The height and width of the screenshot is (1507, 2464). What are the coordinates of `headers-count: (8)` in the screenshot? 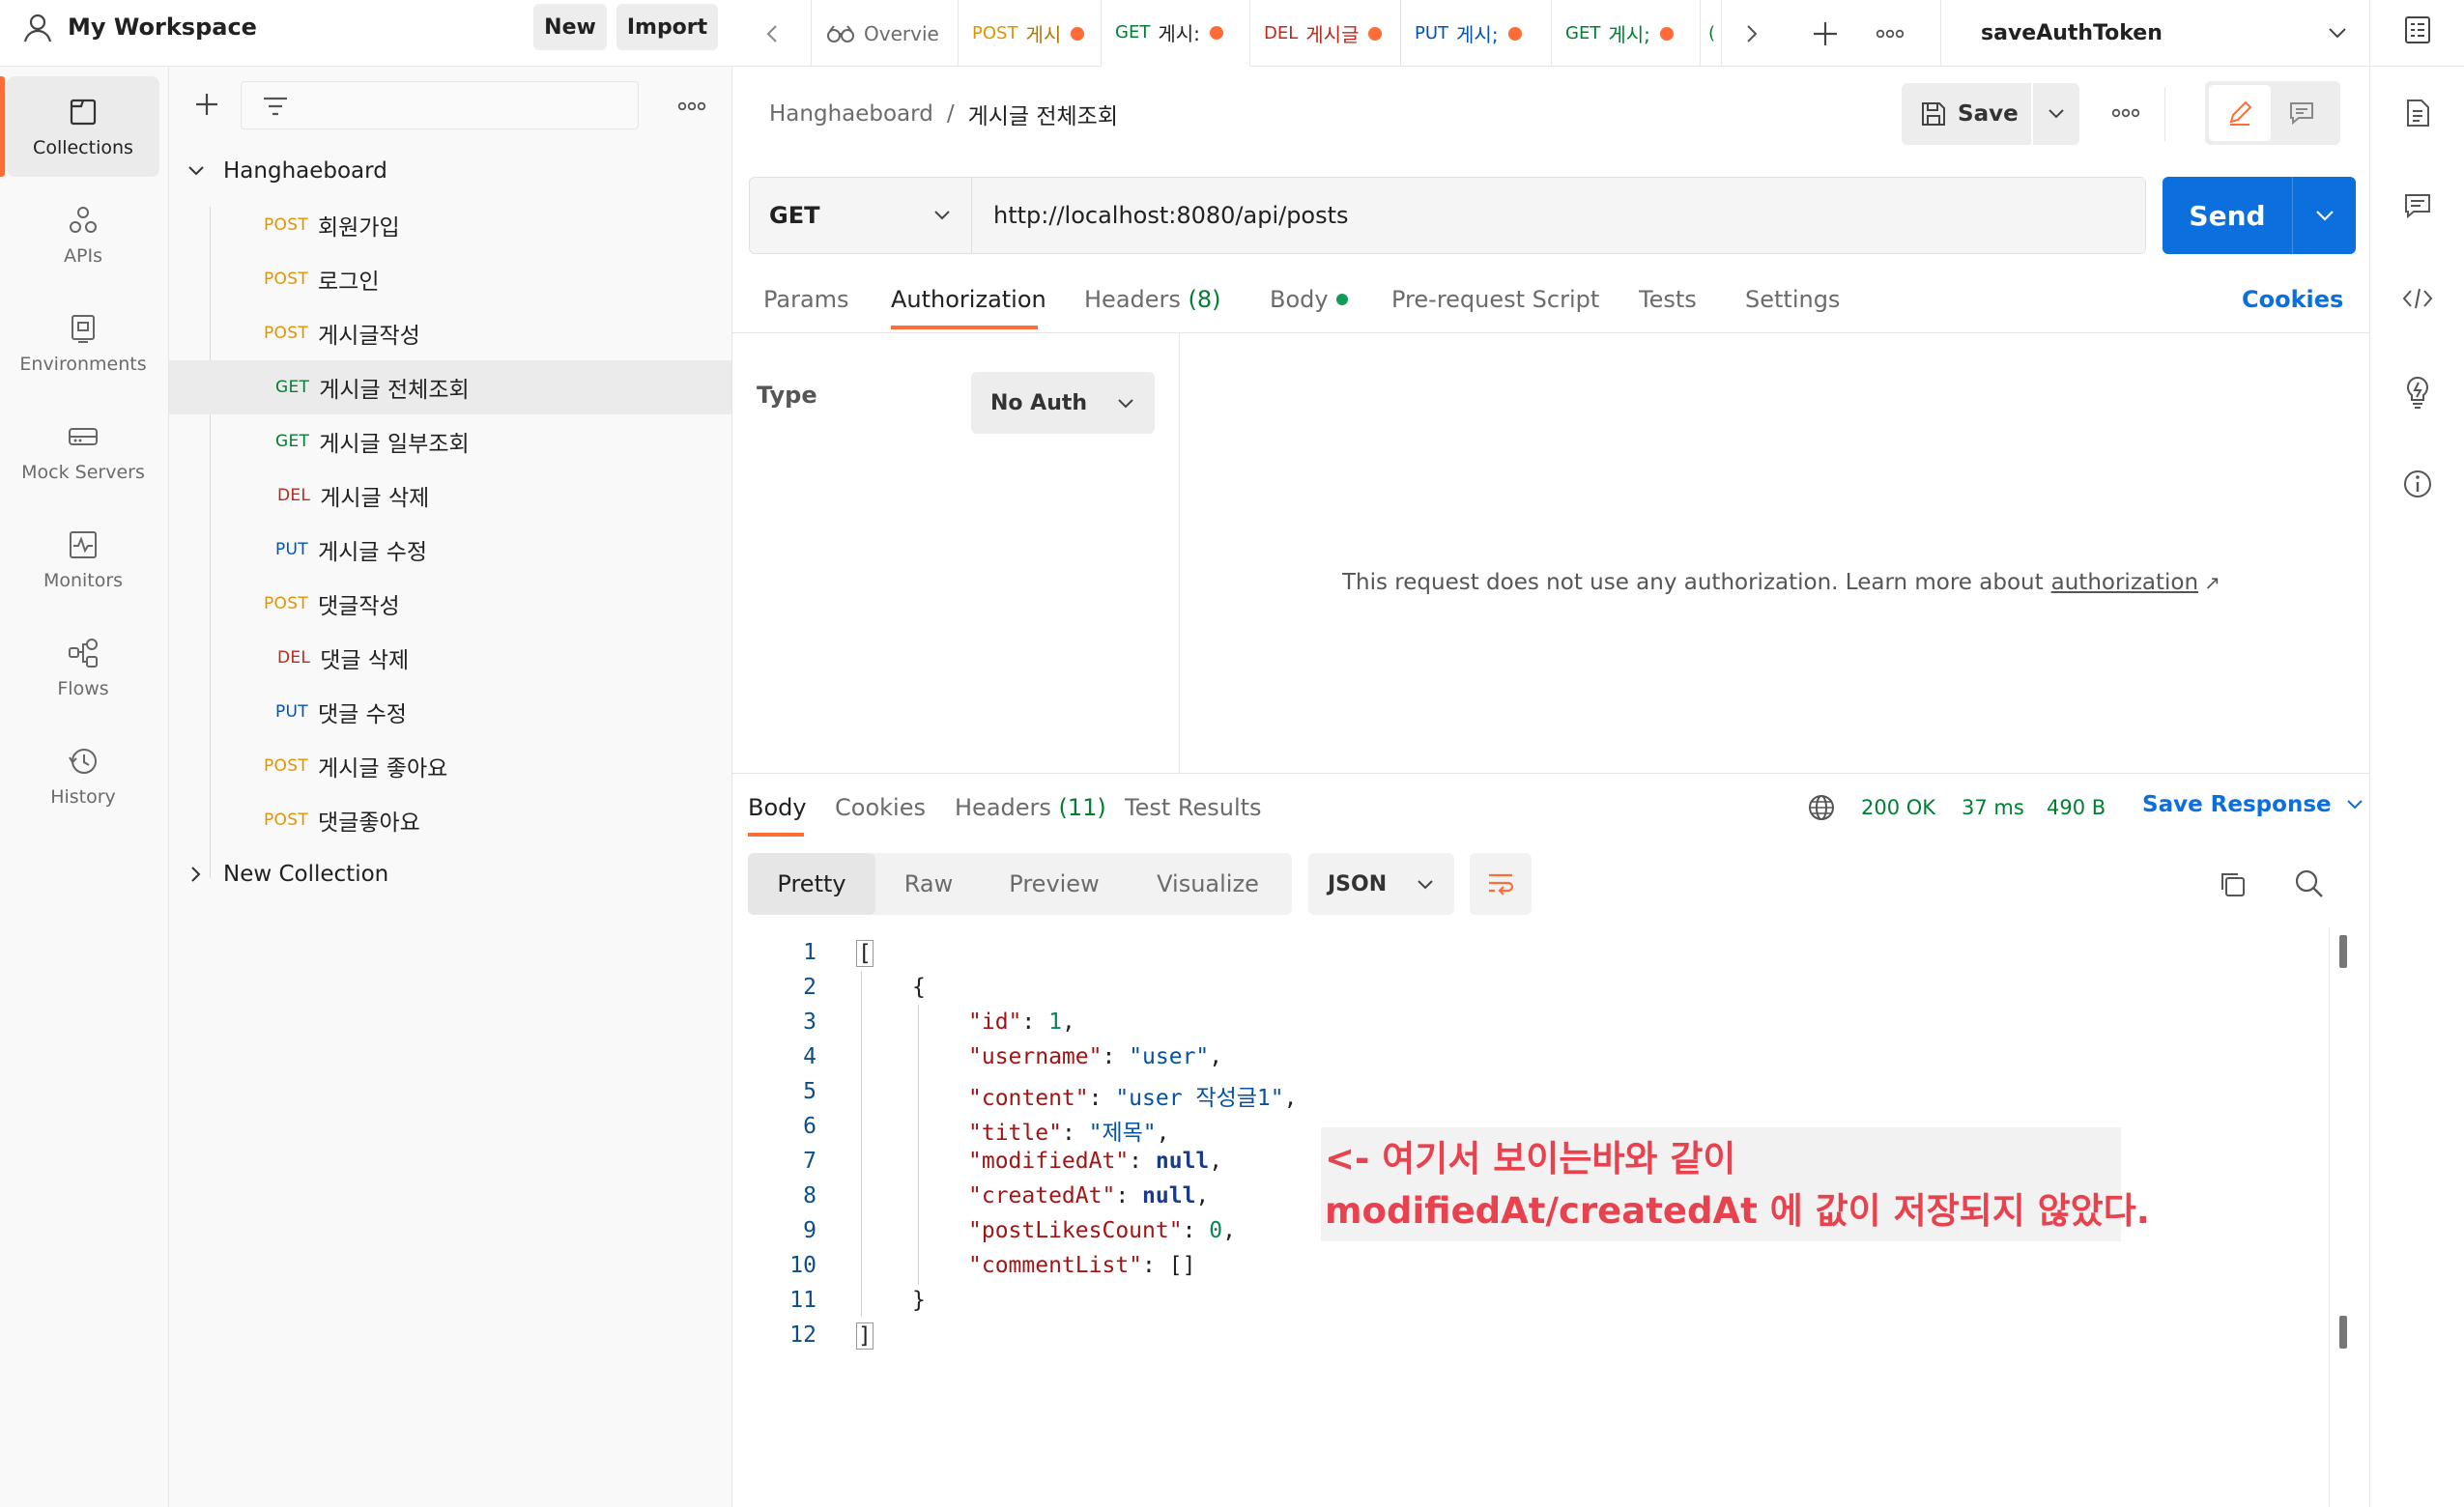 It's located at (1204, 299).